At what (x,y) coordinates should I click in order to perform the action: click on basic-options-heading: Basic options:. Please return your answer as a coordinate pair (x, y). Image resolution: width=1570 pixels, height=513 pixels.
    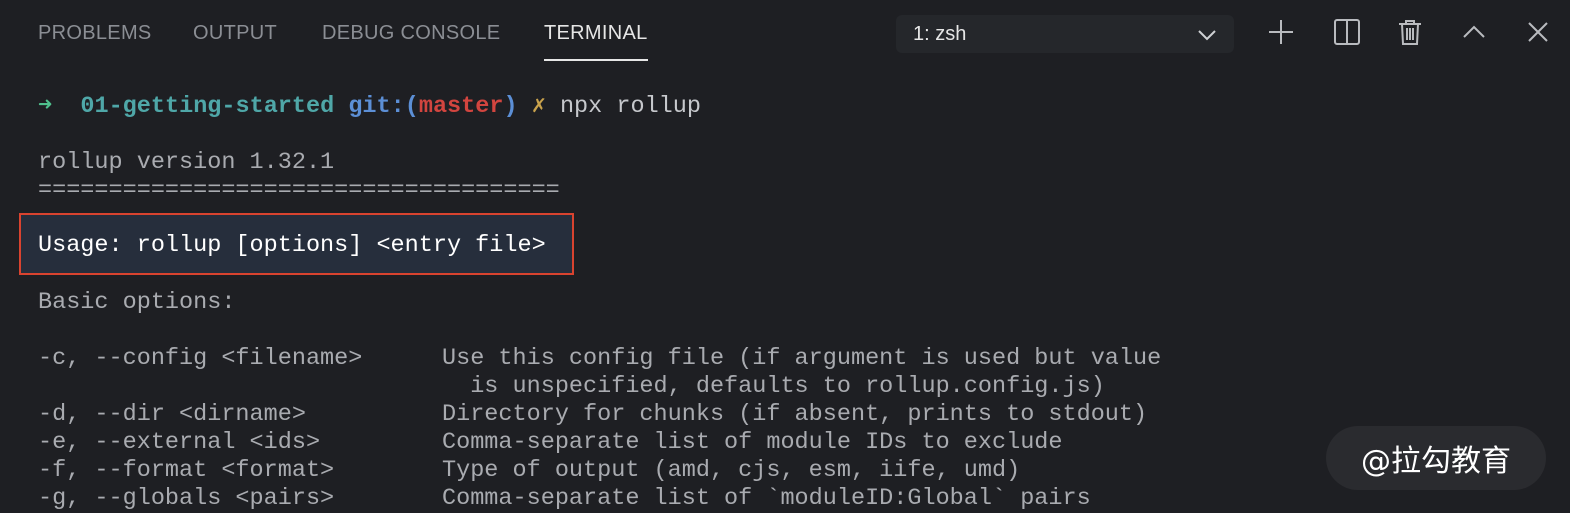
    Looking at the image, I should click on (137, 302).